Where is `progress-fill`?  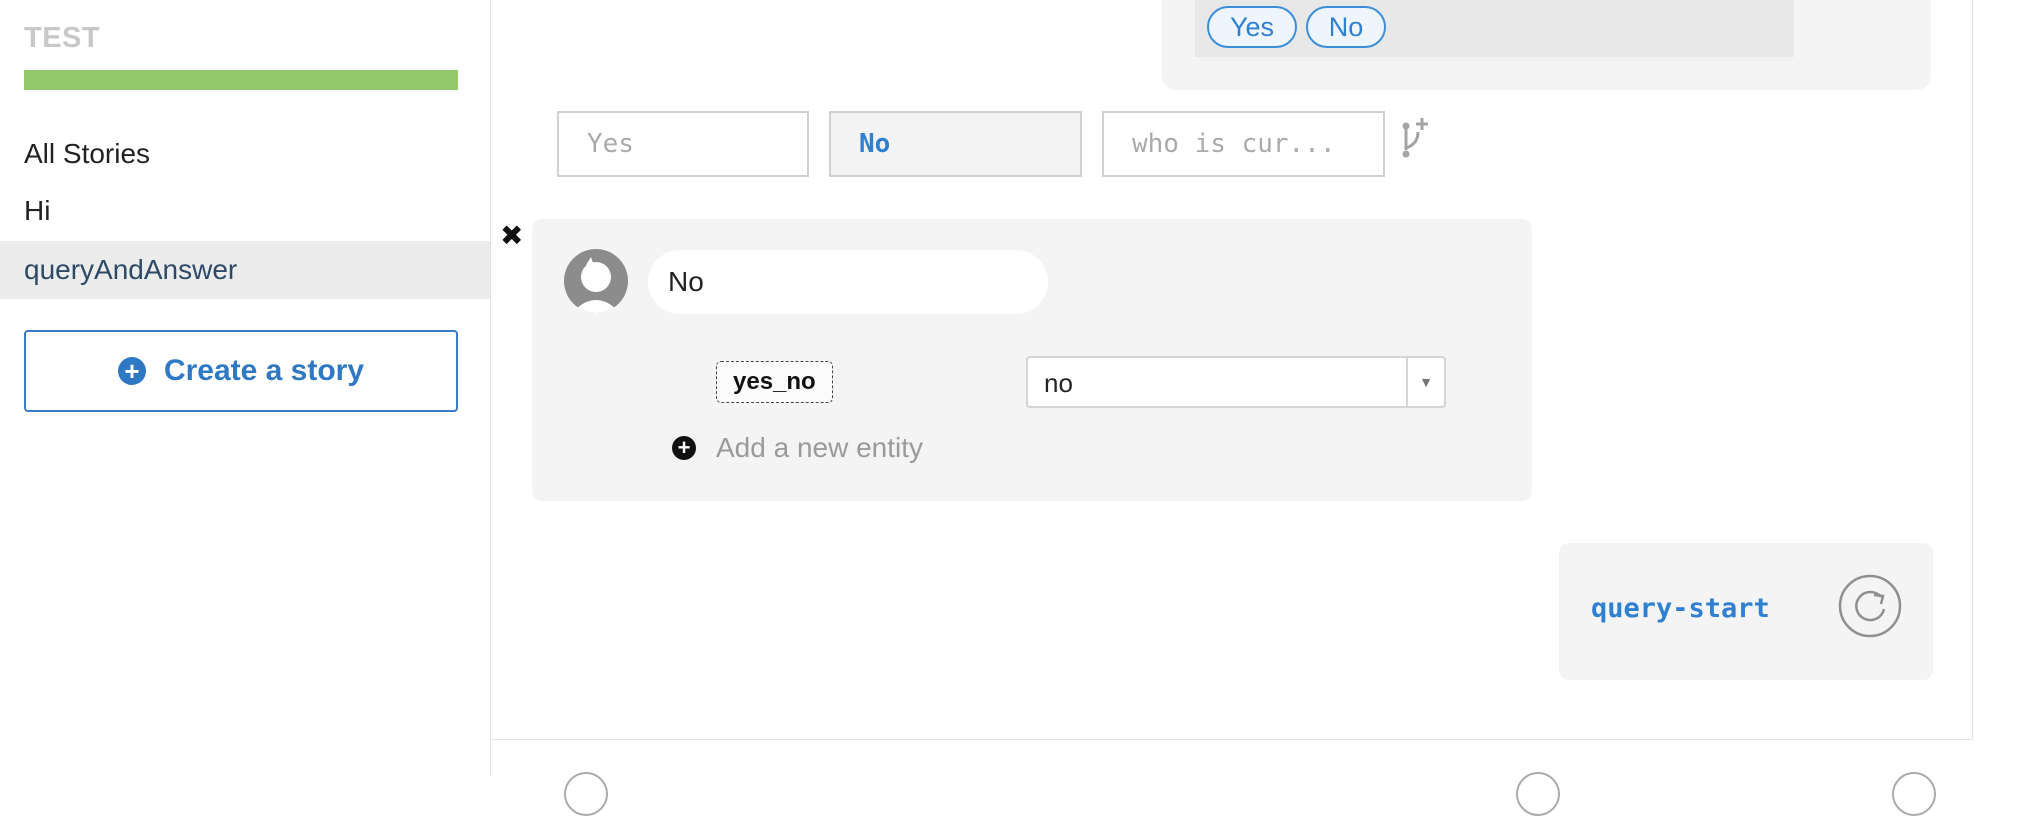 progress-fill is located at coordinates (241, 80).